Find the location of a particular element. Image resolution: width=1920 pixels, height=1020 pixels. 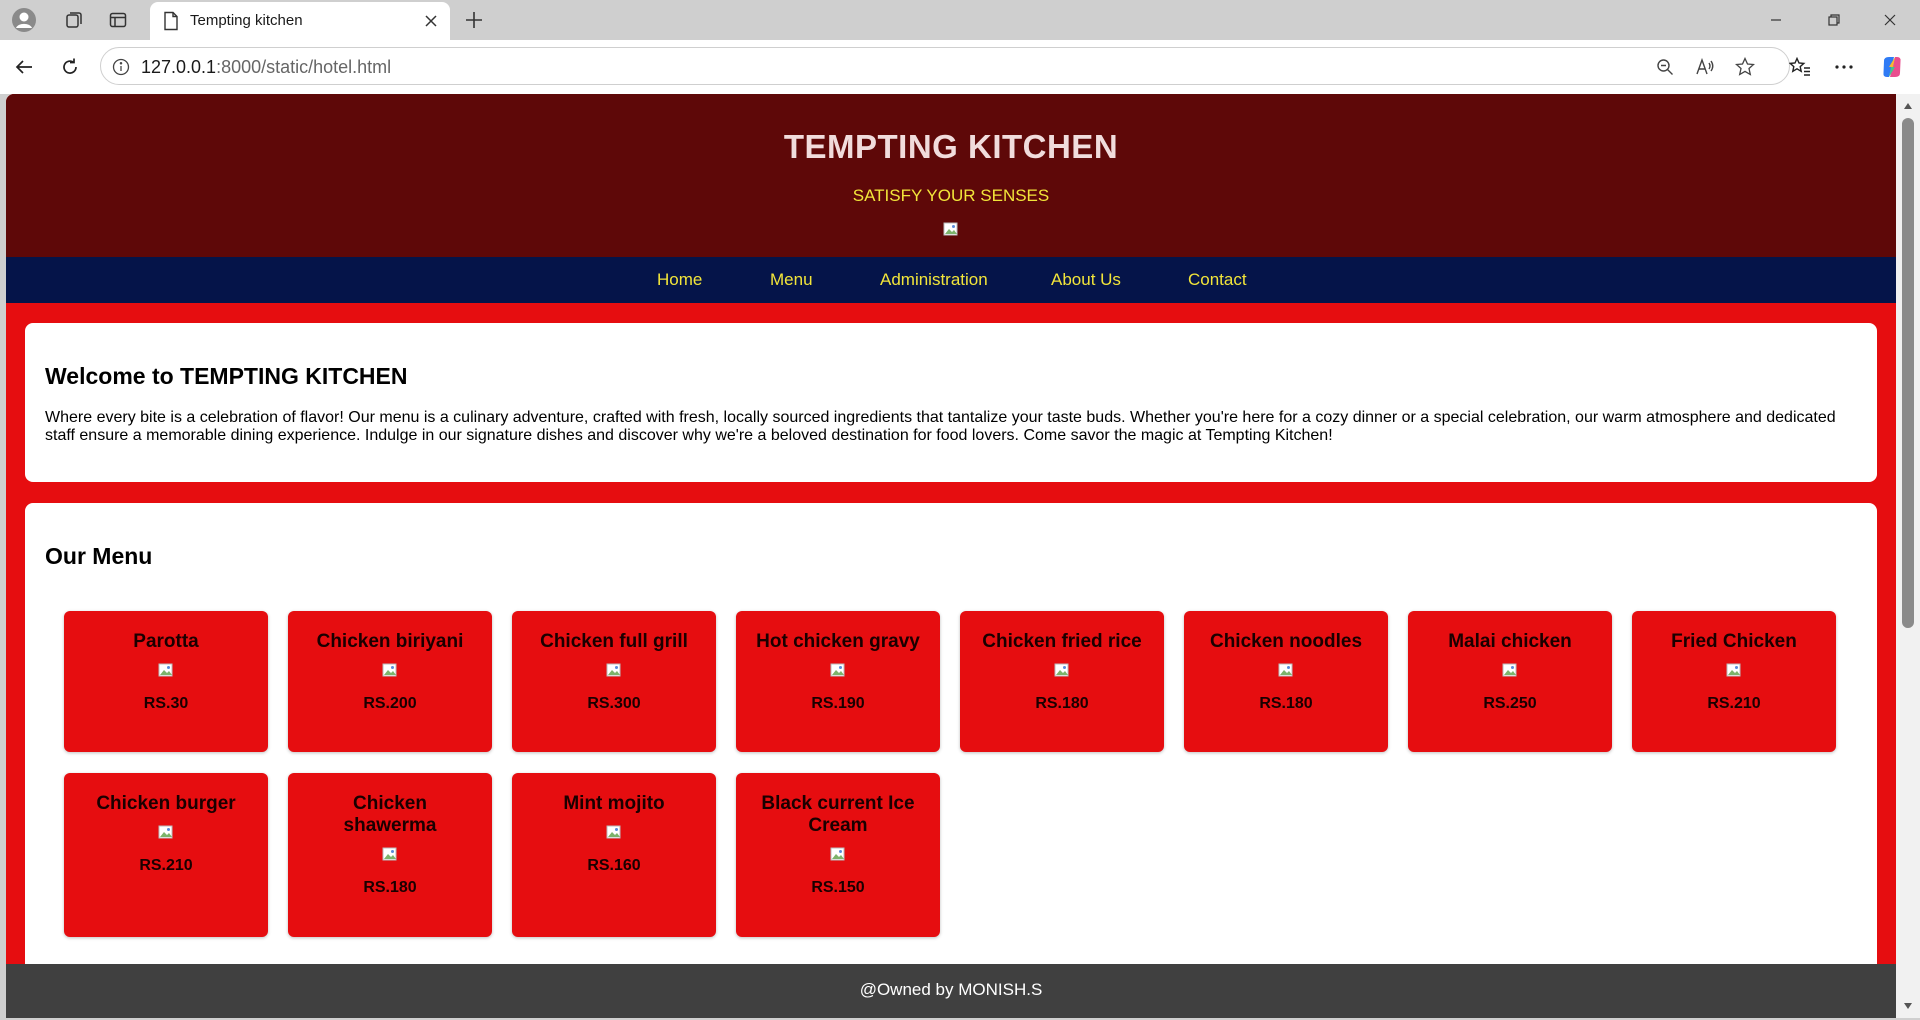

close-tab-icon is located at coordinates (431, 21).